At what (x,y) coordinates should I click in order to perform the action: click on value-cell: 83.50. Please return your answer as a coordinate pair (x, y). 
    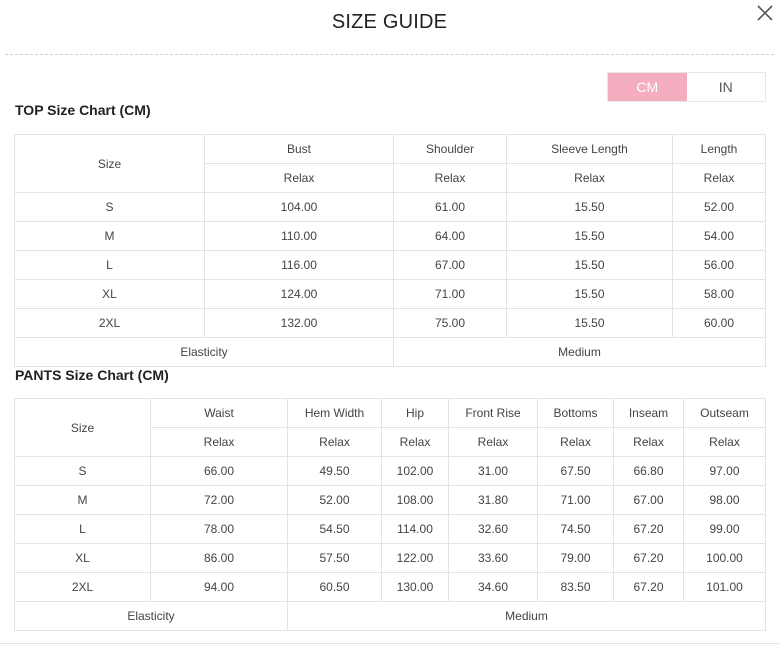
    Looking at the image, I should click on (575, 587).